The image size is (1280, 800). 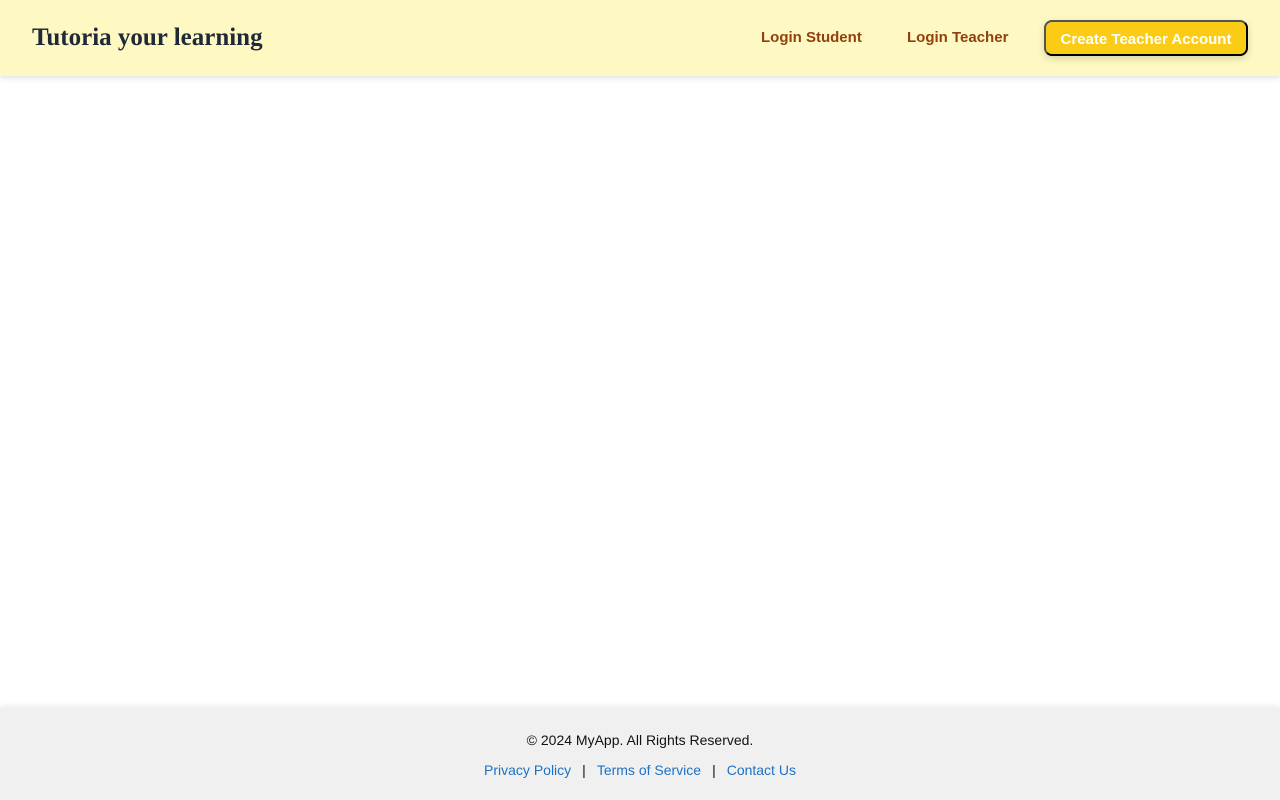 What do you see at coordinates (527, 770) in the screenshot?
I see `privacy-policy-link: Privacy Policy` at bounding box center [527, 770].